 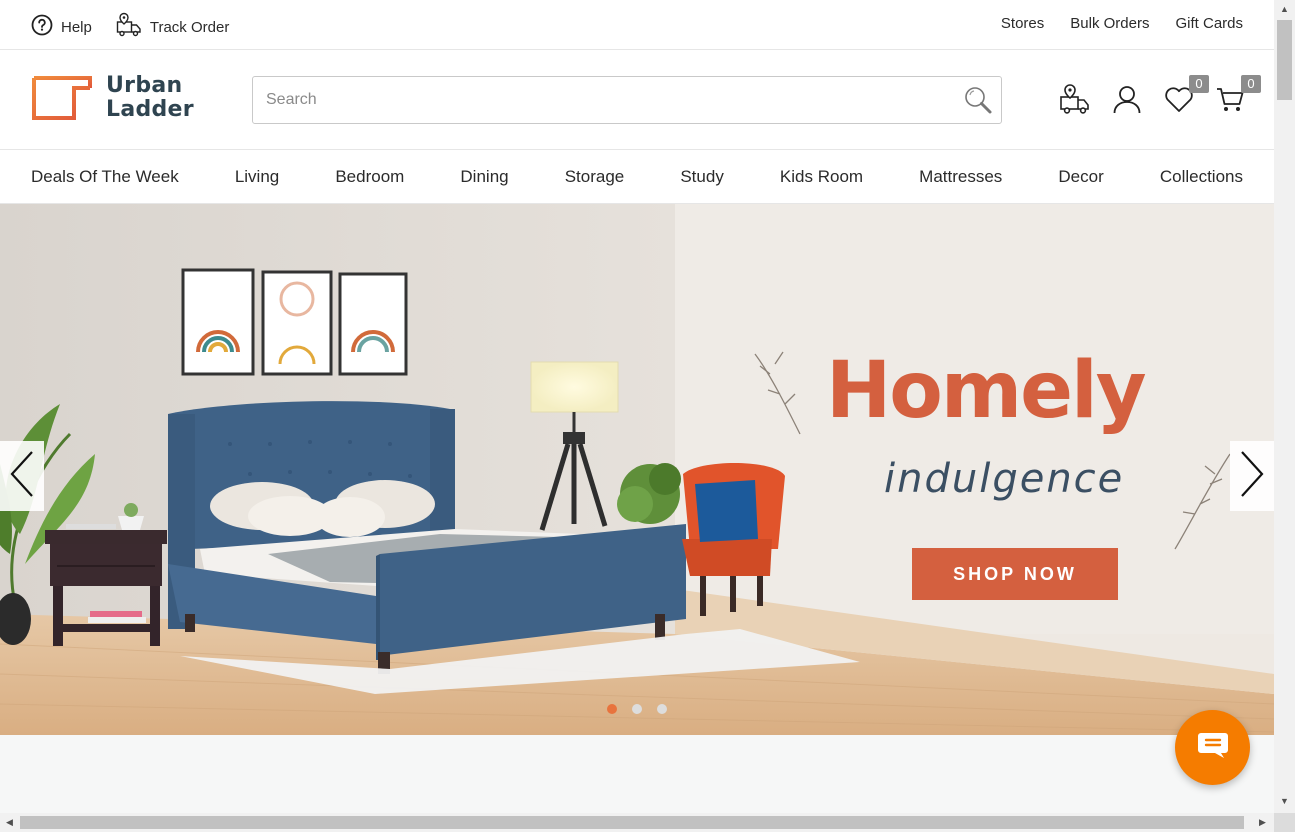 I want to click on scroll-left-icon: ◀, so click(x=9, y=822).